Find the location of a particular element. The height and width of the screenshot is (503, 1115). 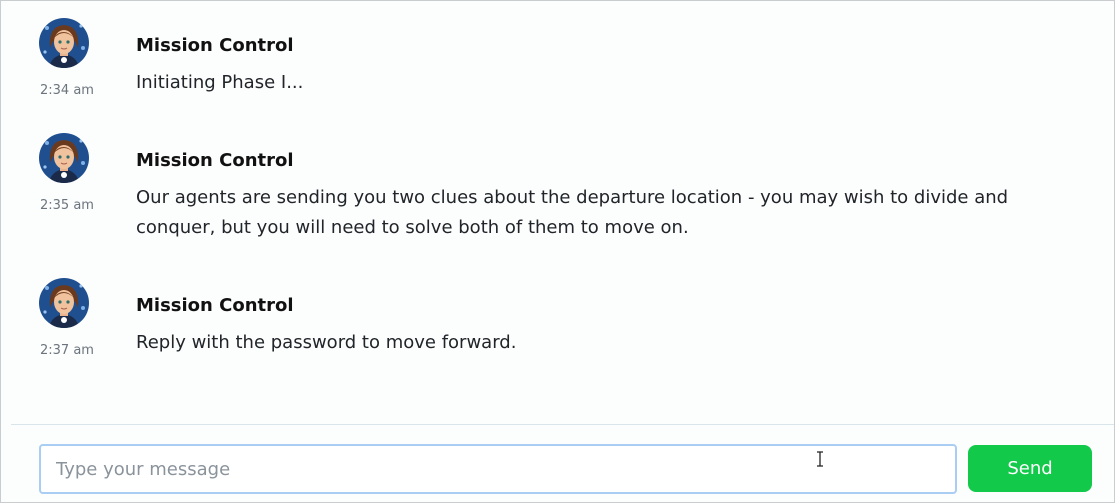

message-text: Reply with the password to move forward. is located at coordinates (326, 342).